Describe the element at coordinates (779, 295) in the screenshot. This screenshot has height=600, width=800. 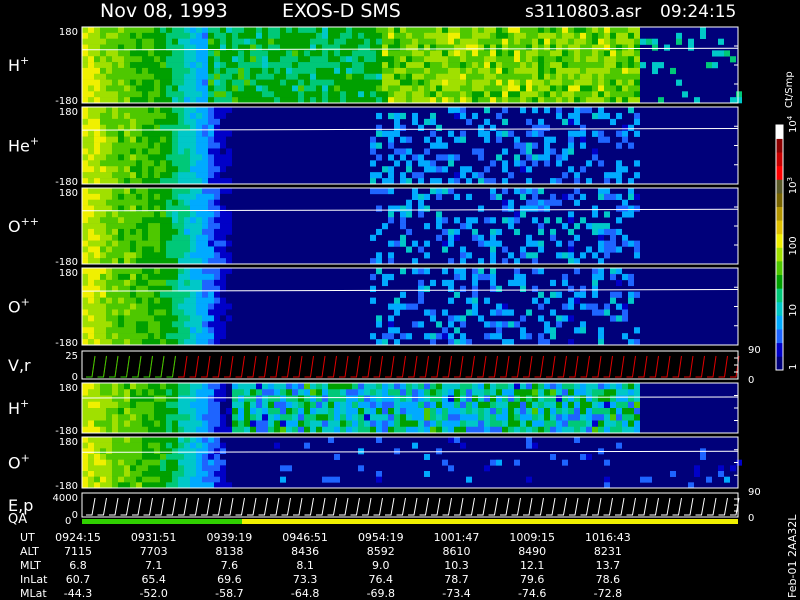
I see `colorbar-swatch` at that location.